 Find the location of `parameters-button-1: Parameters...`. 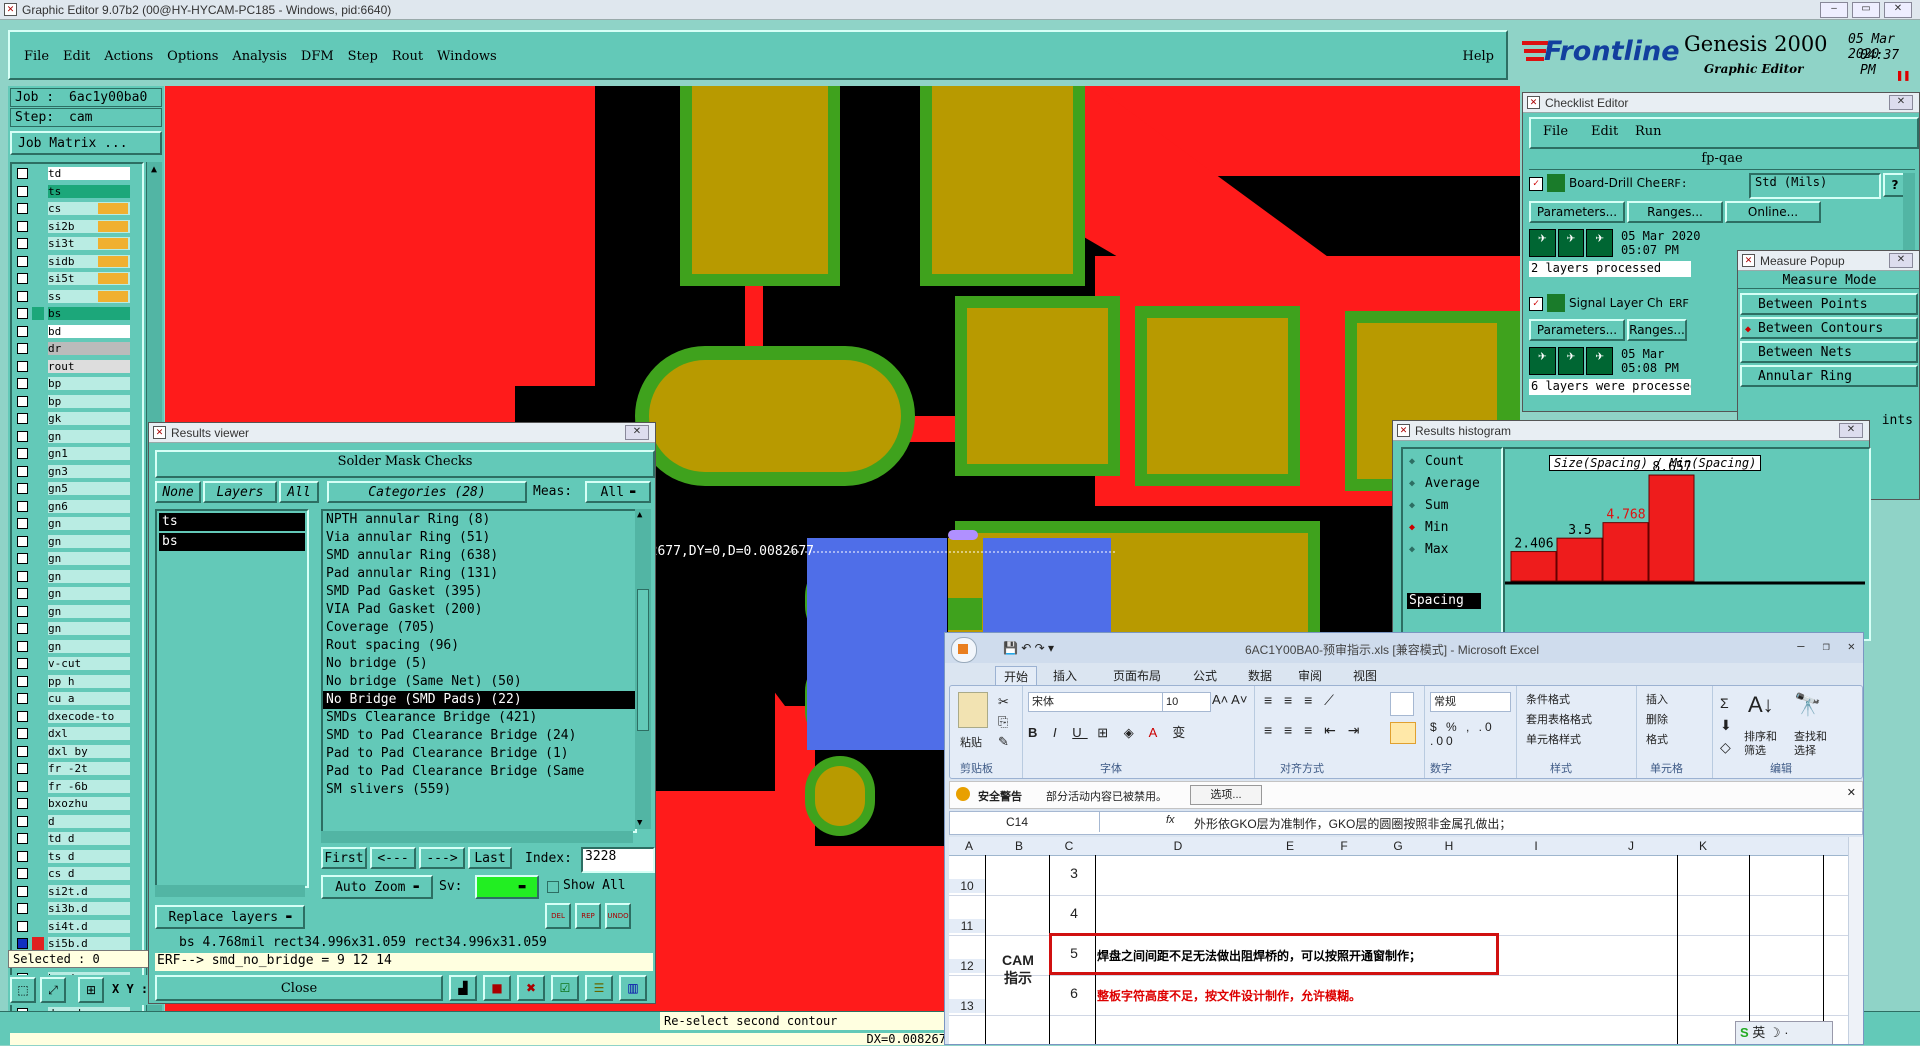

parameters-button-1: Parameters... is located at coordinates (1577, 212).